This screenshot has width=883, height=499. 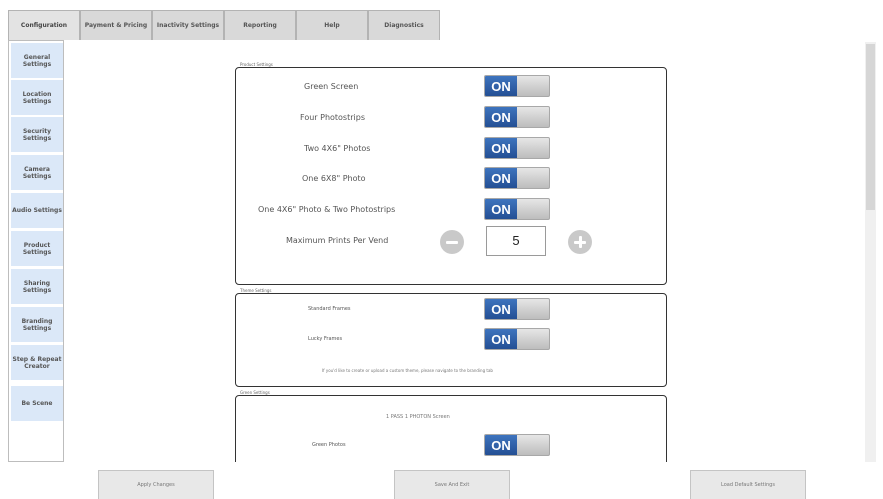 What do you see at coordinates (256, 290) in the screenshot?
I see `group-legend: Theme Settings` at bounding box center [256, 290].